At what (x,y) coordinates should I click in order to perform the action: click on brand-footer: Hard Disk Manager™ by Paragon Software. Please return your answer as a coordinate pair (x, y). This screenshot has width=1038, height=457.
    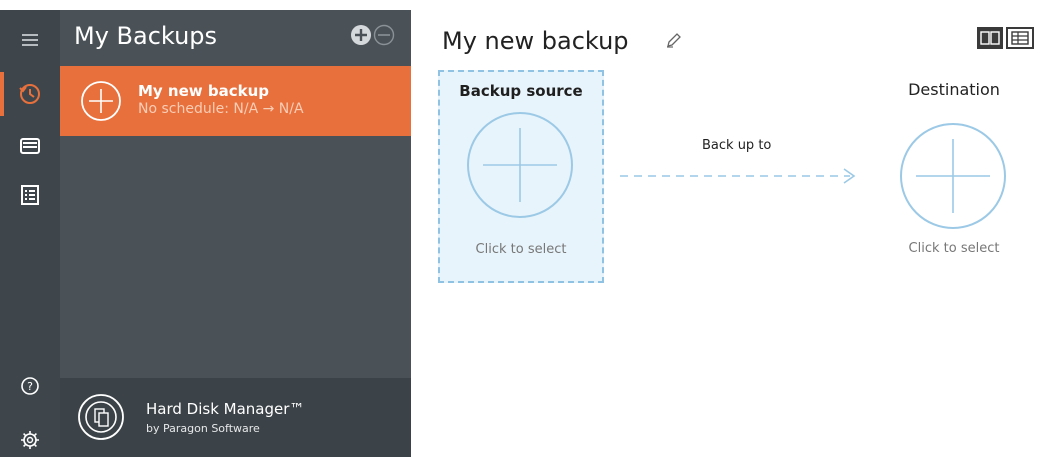
    Looking at the image, I should click on (235, 417).